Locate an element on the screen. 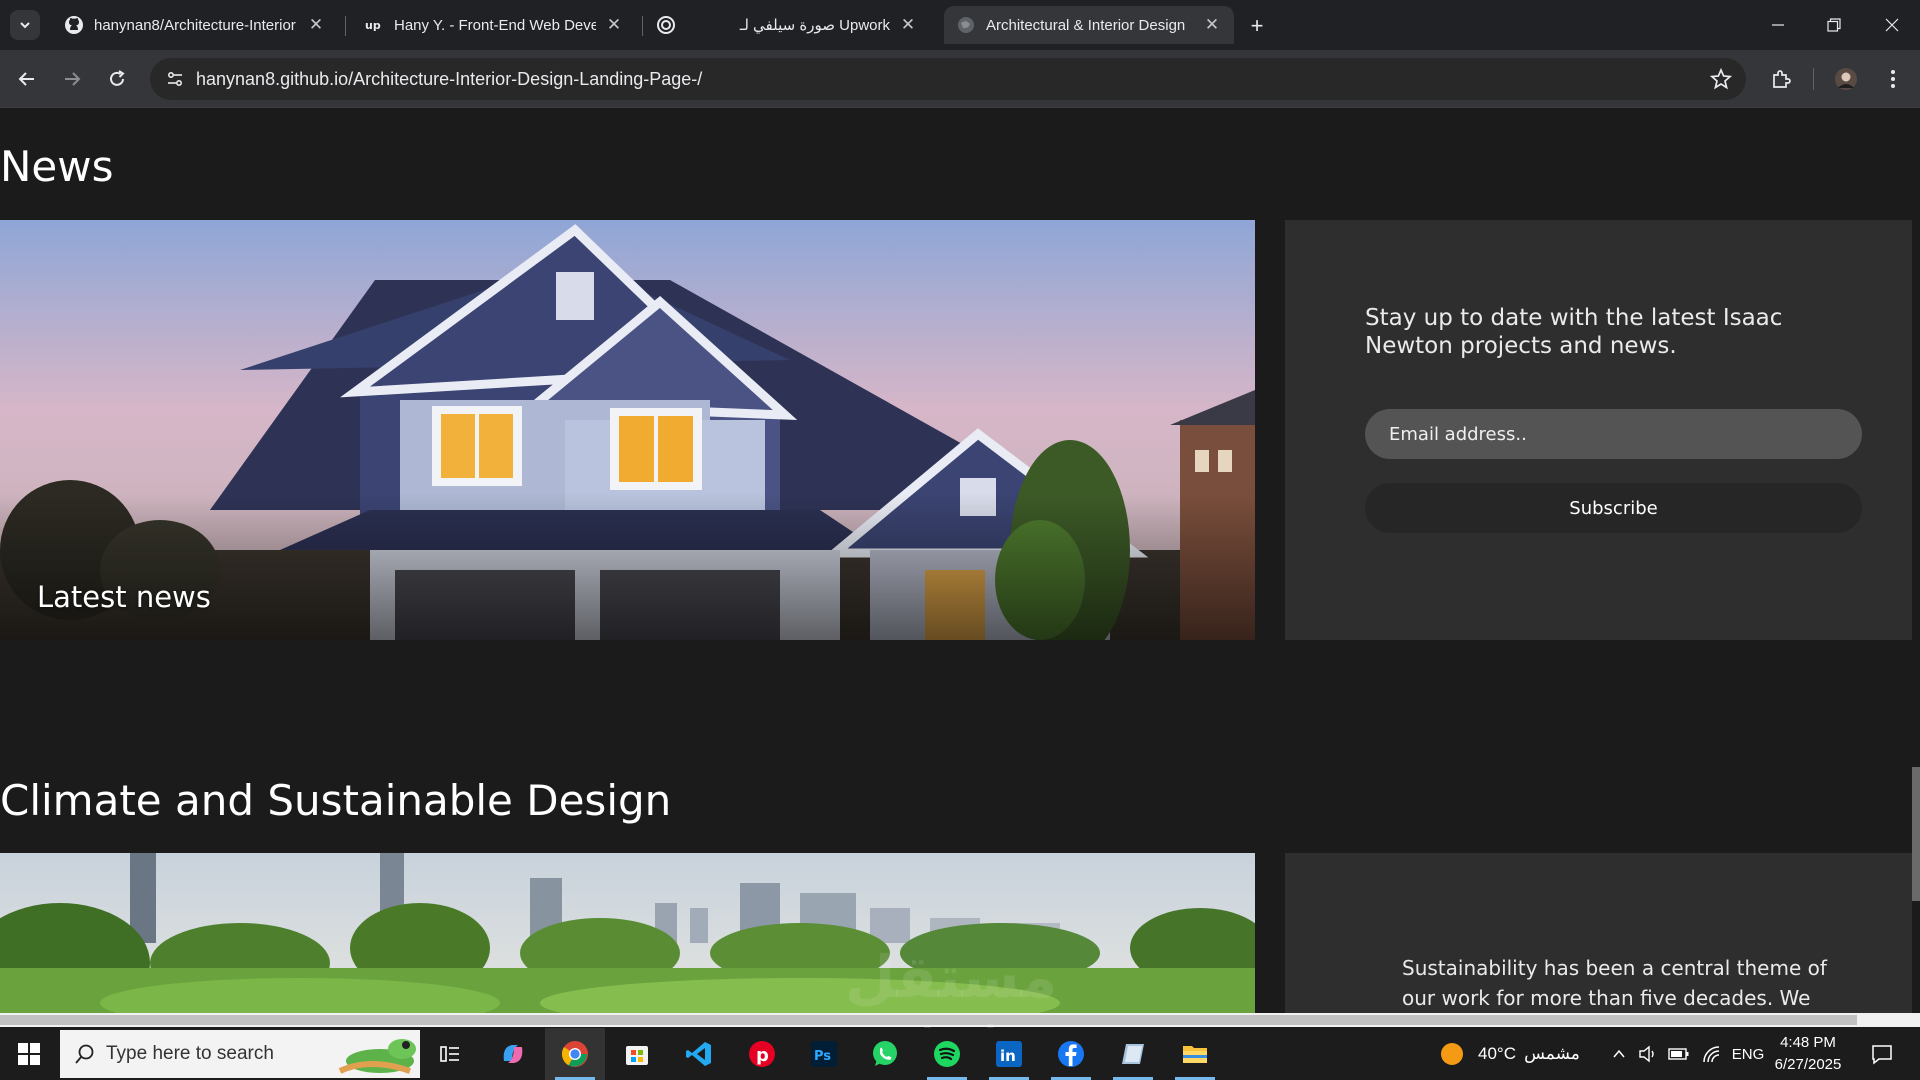 This screenshot has width=1920, height=1080. watermark-logo: مستقل is located at coordinates (951, 977).